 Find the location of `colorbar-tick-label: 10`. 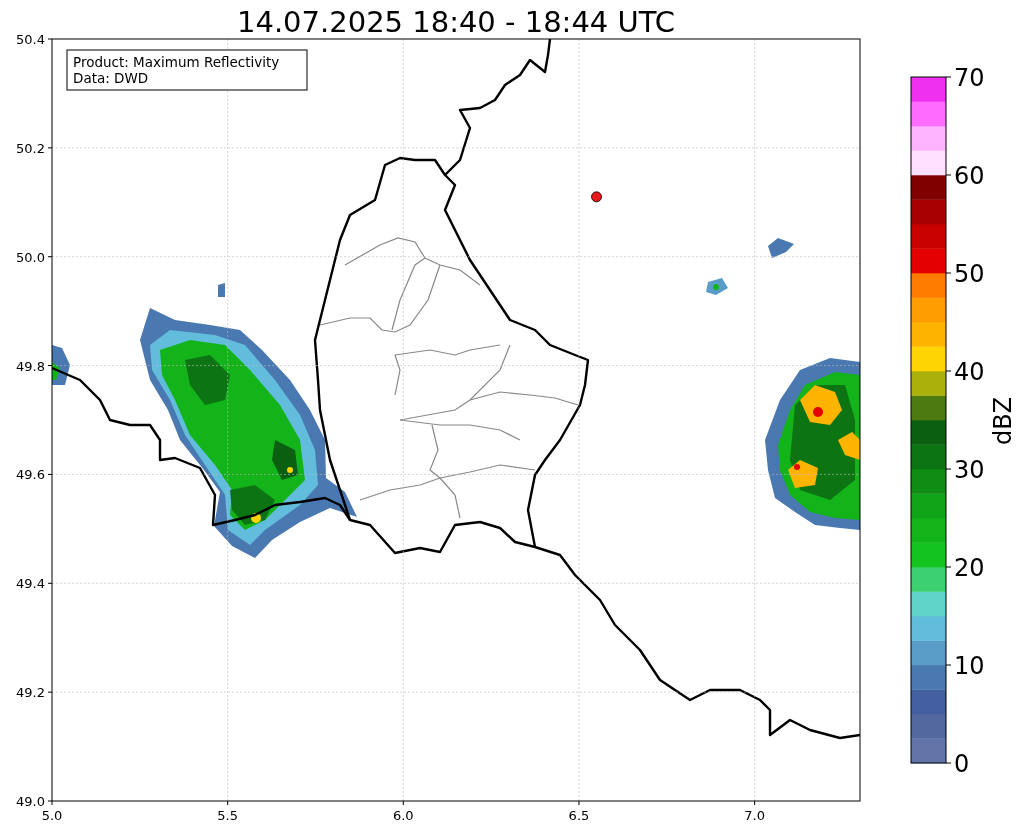

colorbar-tick-label: 10 is located at coordinates (969, 666).